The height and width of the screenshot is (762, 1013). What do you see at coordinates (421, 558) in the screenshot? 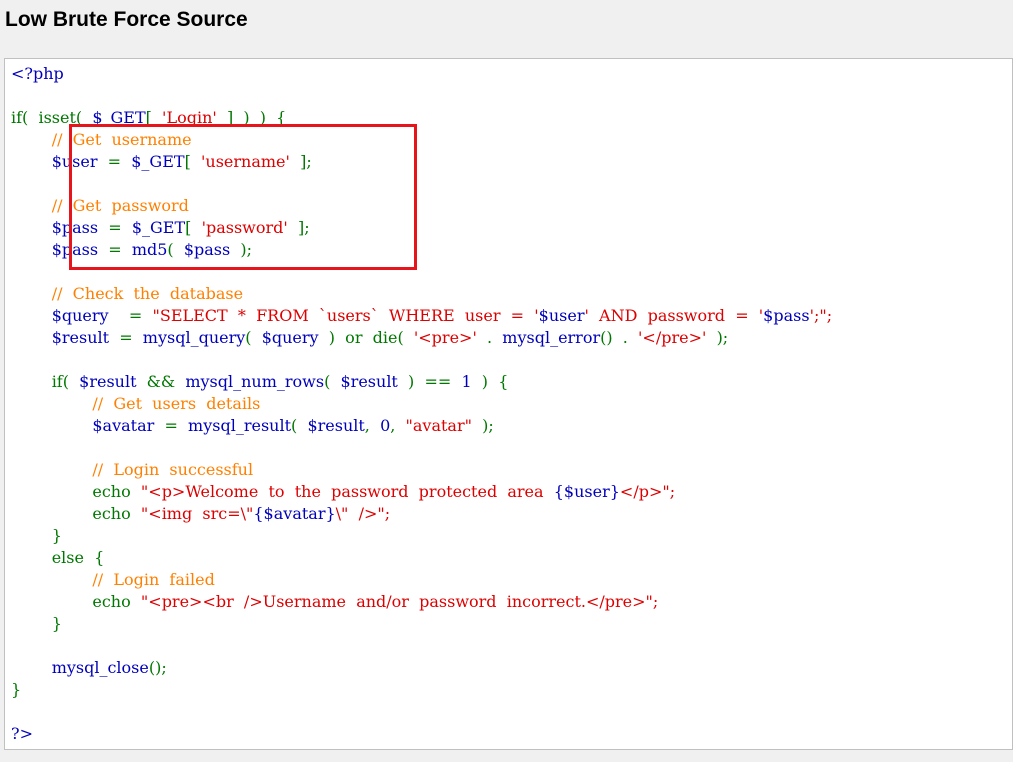
I see `code-line: else {` at bounding box center [421, 558].